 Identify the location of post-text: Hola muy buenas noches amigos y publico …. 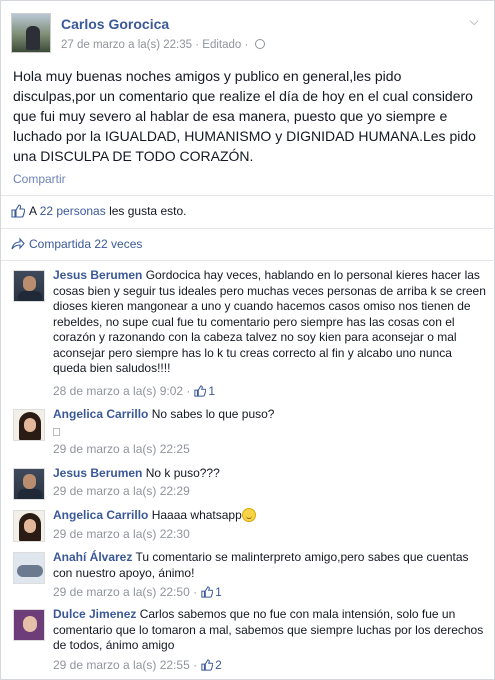
(244, 116).